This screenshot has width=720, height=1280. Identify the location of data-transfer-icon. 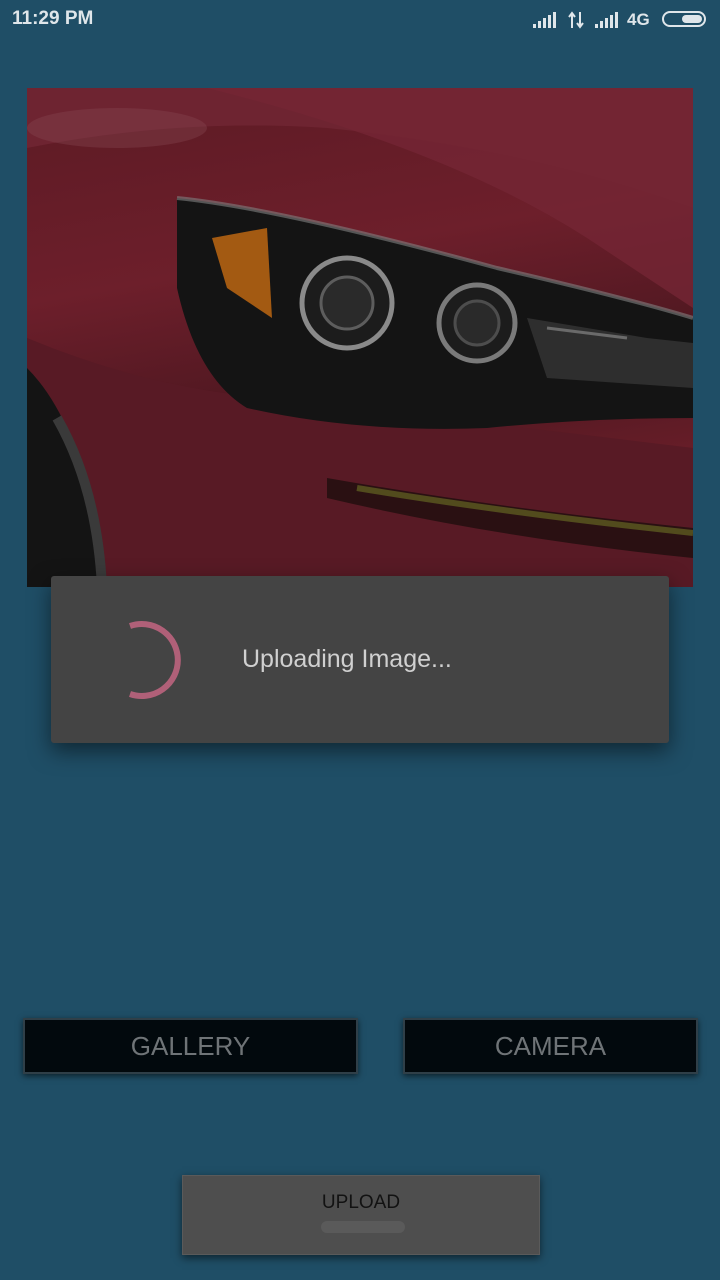
(576, 20).